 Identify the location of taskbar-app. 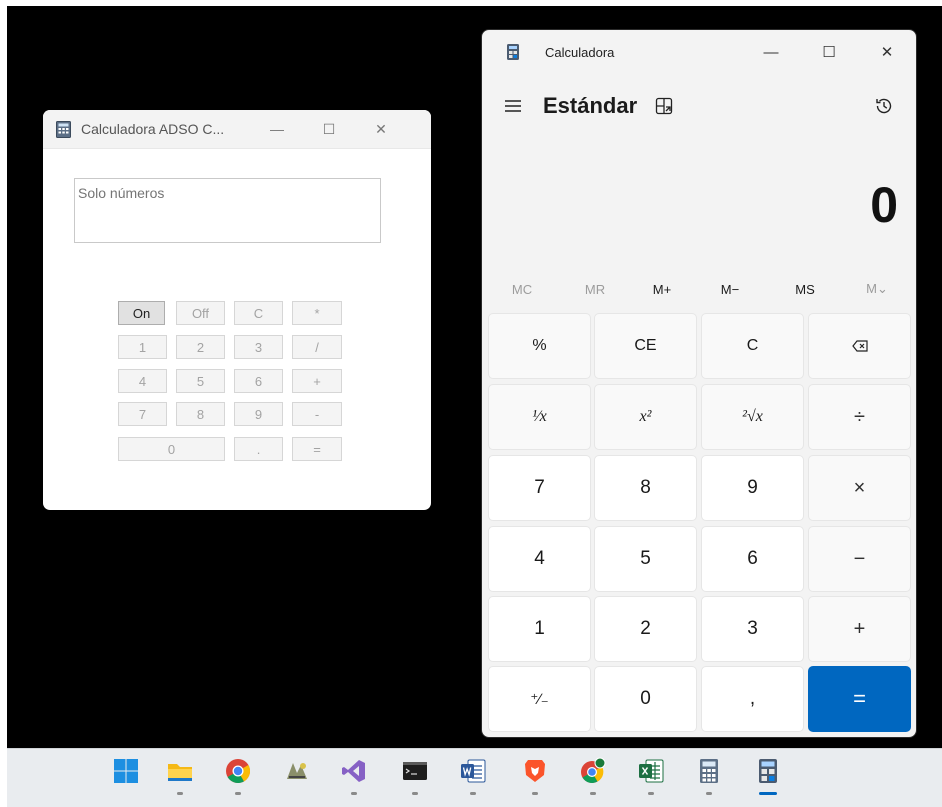
(297, 777).